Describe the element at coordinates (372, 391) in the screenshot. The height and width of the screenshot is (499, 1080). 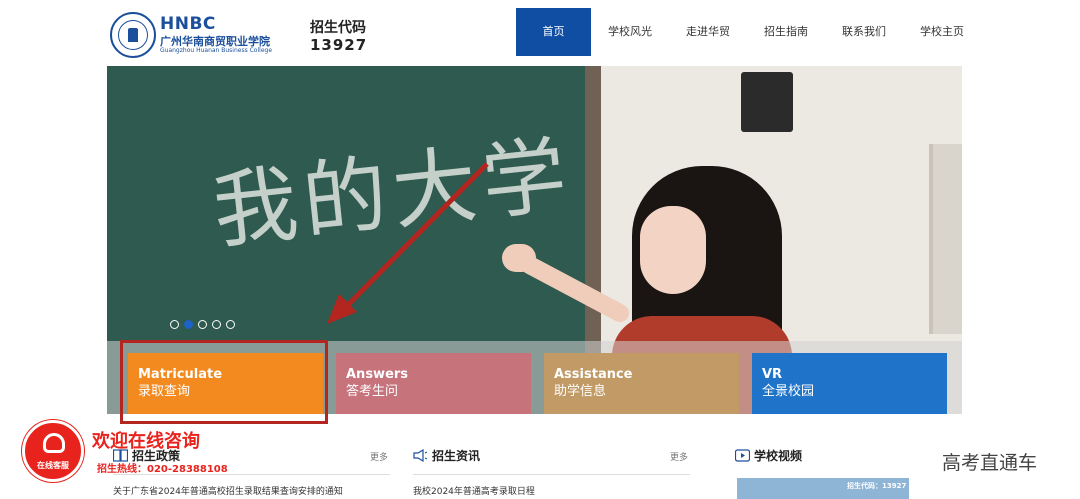
I see `tile-chinese-label: 答考生问` at that location.